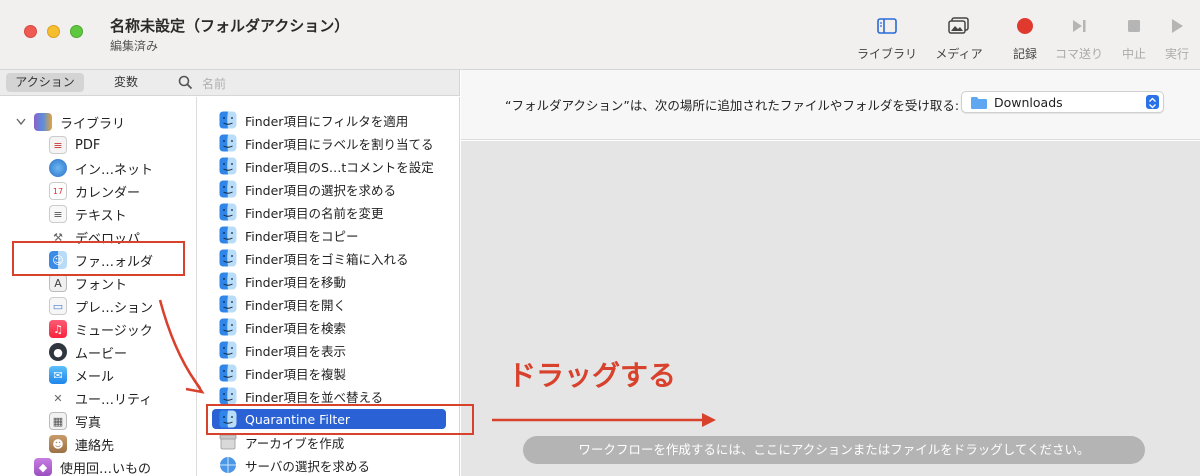  I want to click on chevron-down-icon, so click(21, 123).